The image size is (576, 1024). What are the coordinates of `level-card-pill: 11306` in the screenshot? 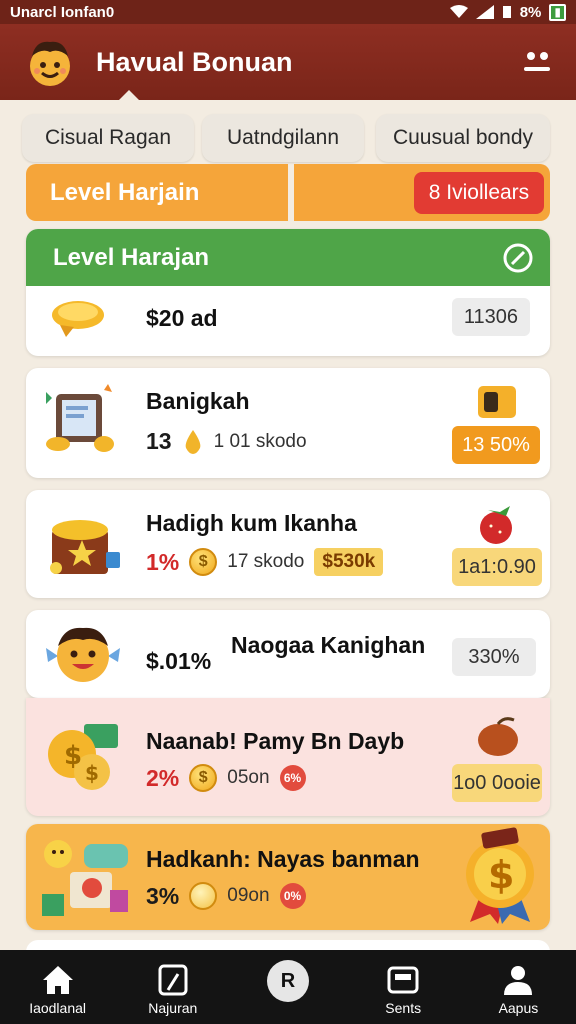 It's located at (491, 317).